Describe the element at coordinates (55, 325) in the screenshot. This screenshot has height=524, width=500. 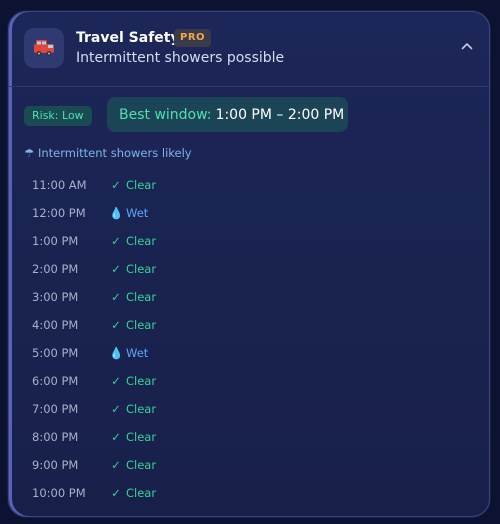
I see `hour-time: 4:00 PM` at that location.